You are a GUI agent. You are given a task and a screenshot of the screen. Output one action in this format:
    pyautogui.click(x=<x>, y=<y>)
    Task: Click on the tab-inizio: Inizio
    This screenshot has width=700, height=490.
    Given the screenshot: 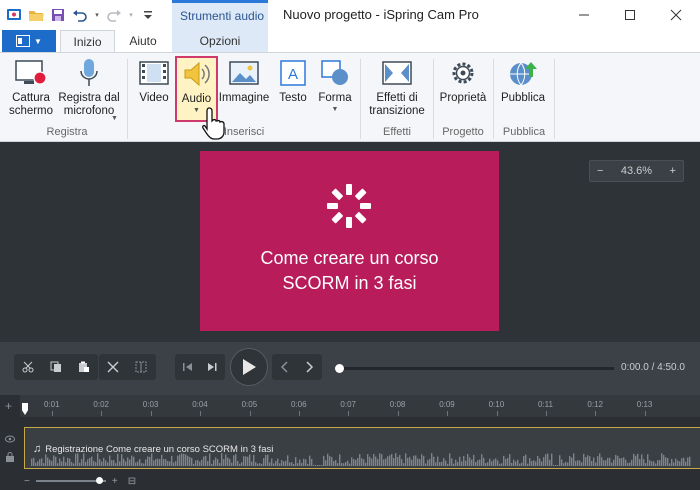 What is the action you would take?
    pyautogui.click(x=87, y=41)
    